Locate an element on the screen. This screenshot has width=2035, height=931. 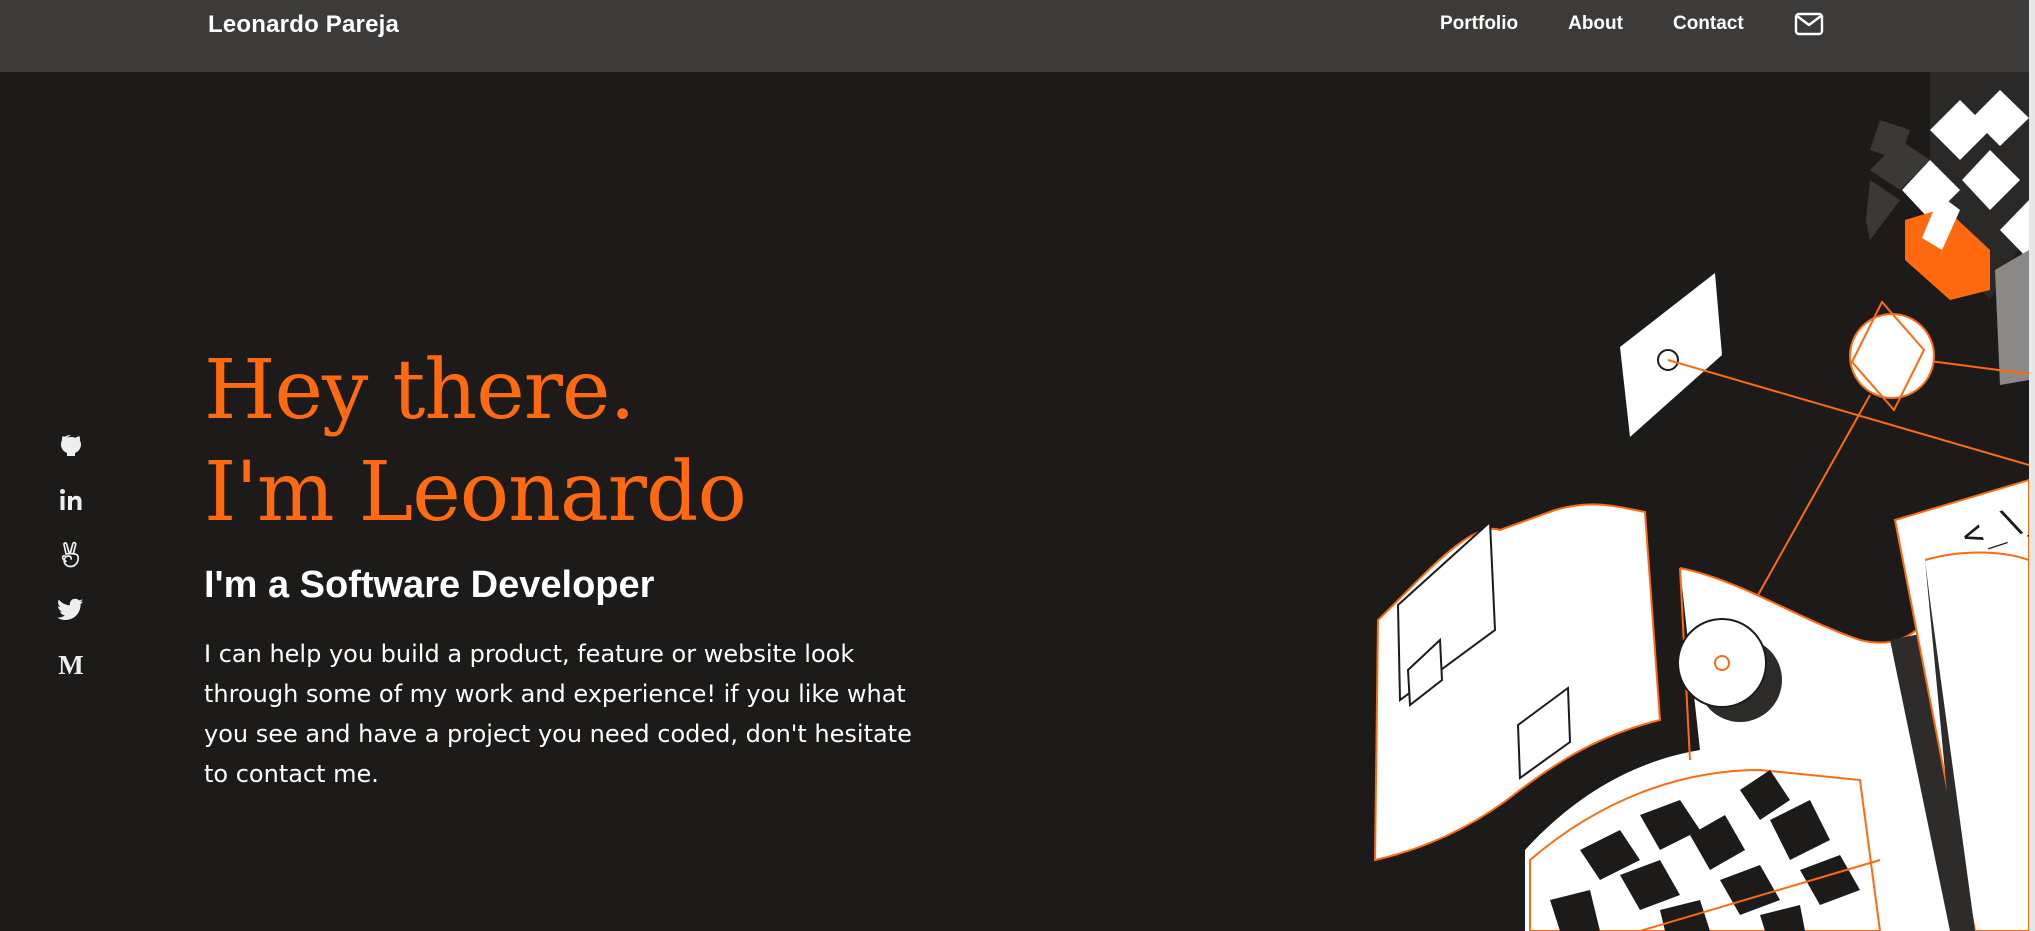
medium-glyph: M is located at coordinates (71, 664).